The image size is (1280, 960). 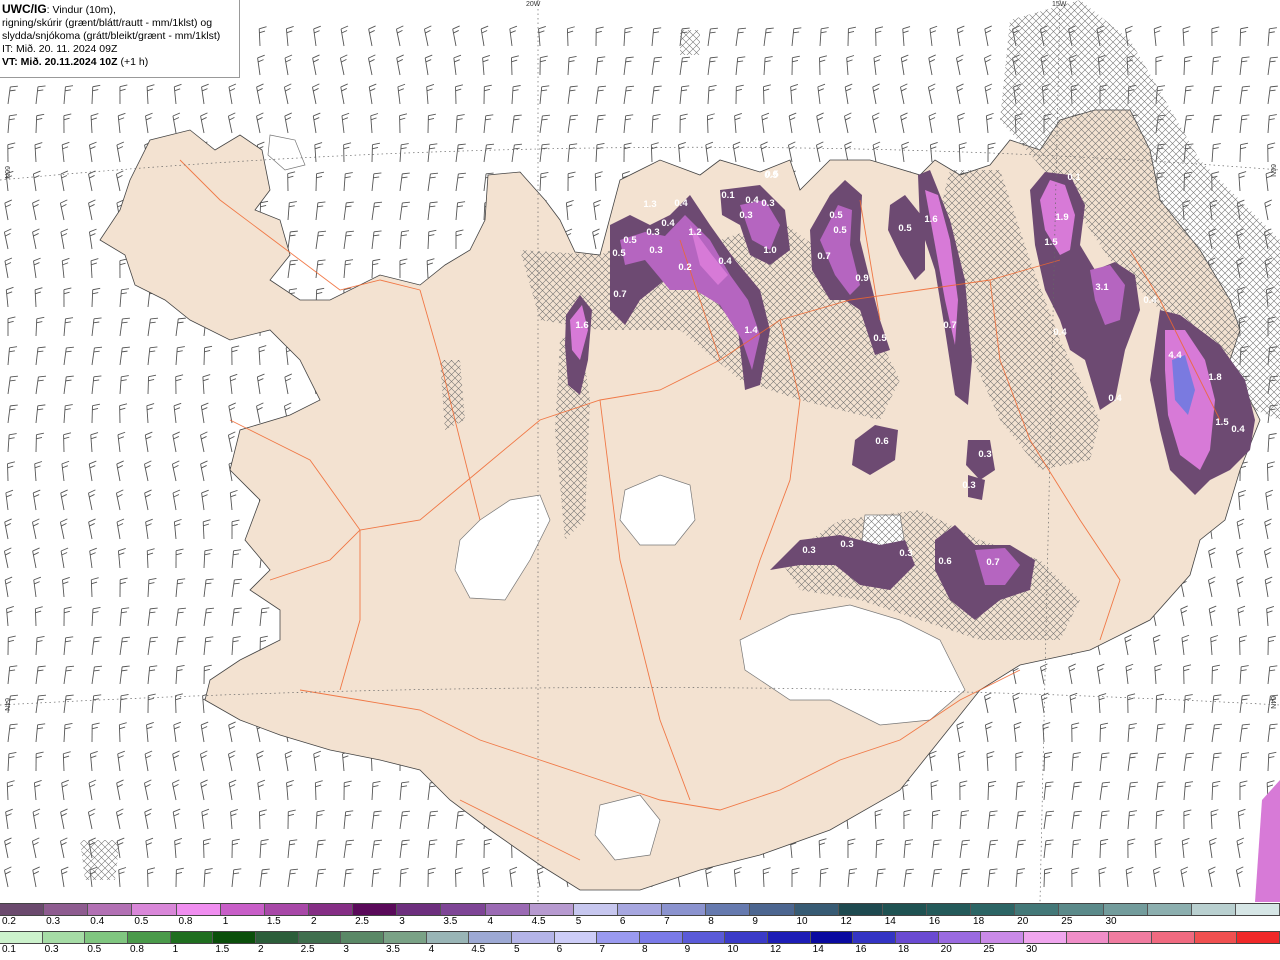 I want to click on precip-value-label: 0.4, so click(x=668, y=223).